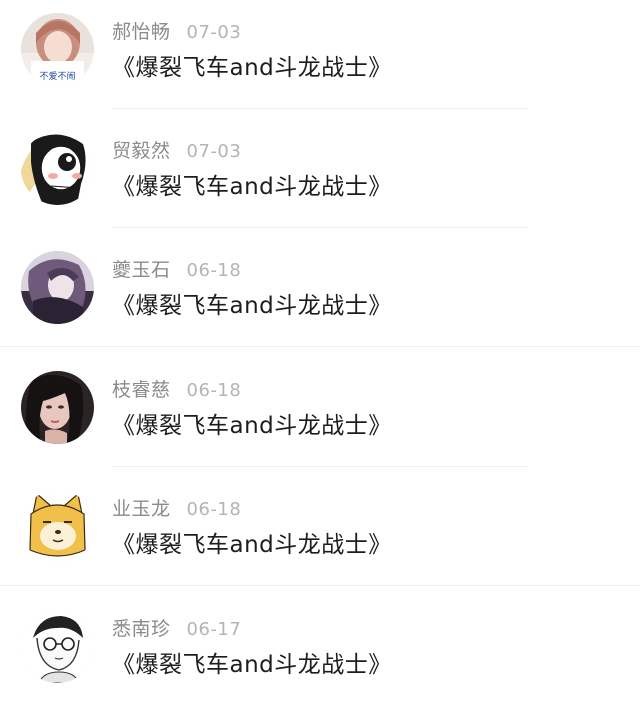 This screenshot has width=640, height=717. Describe the element at coordinates (176, 390) in the screenshot. I see `comment-header: 枝睿慈 06-18` at that location.